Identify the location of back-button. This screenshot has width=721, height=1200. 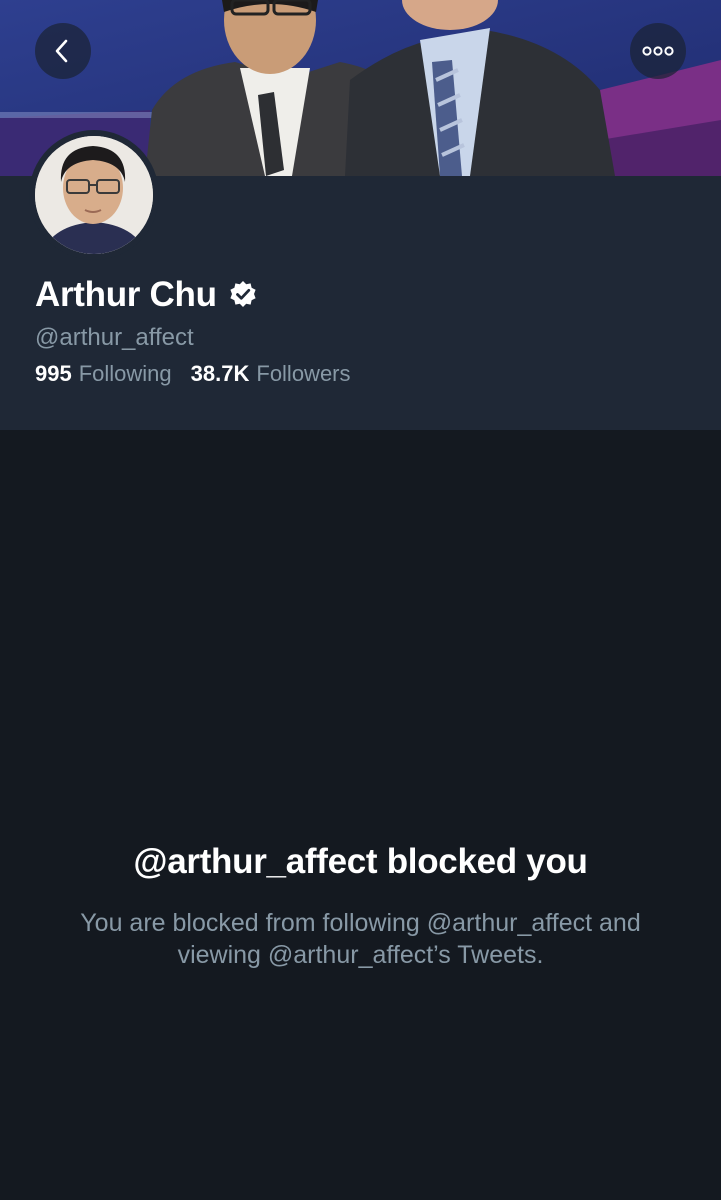
(63, 51).